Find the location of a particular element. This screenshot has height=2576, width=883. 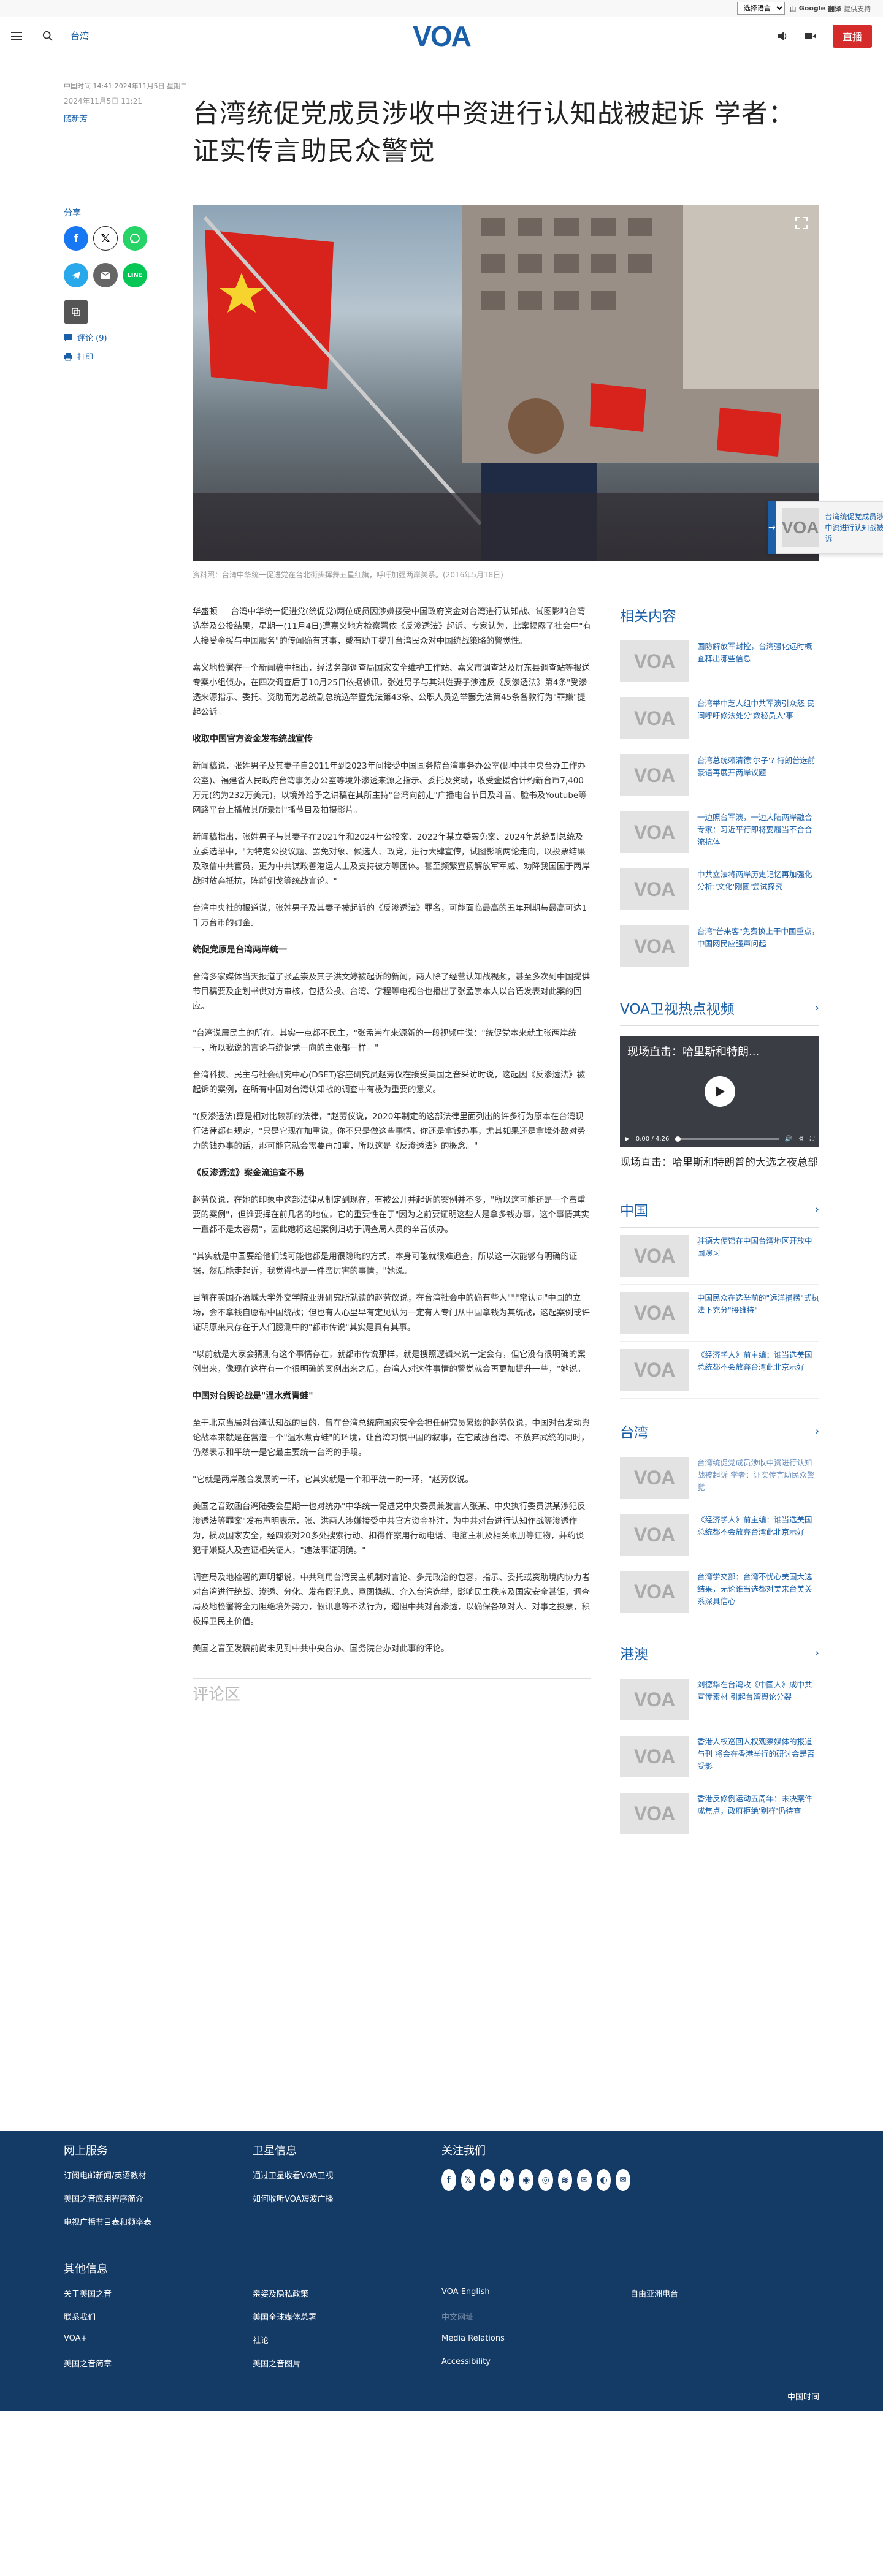

footer-link: VOA+ is located at coordinates (159, 2340).